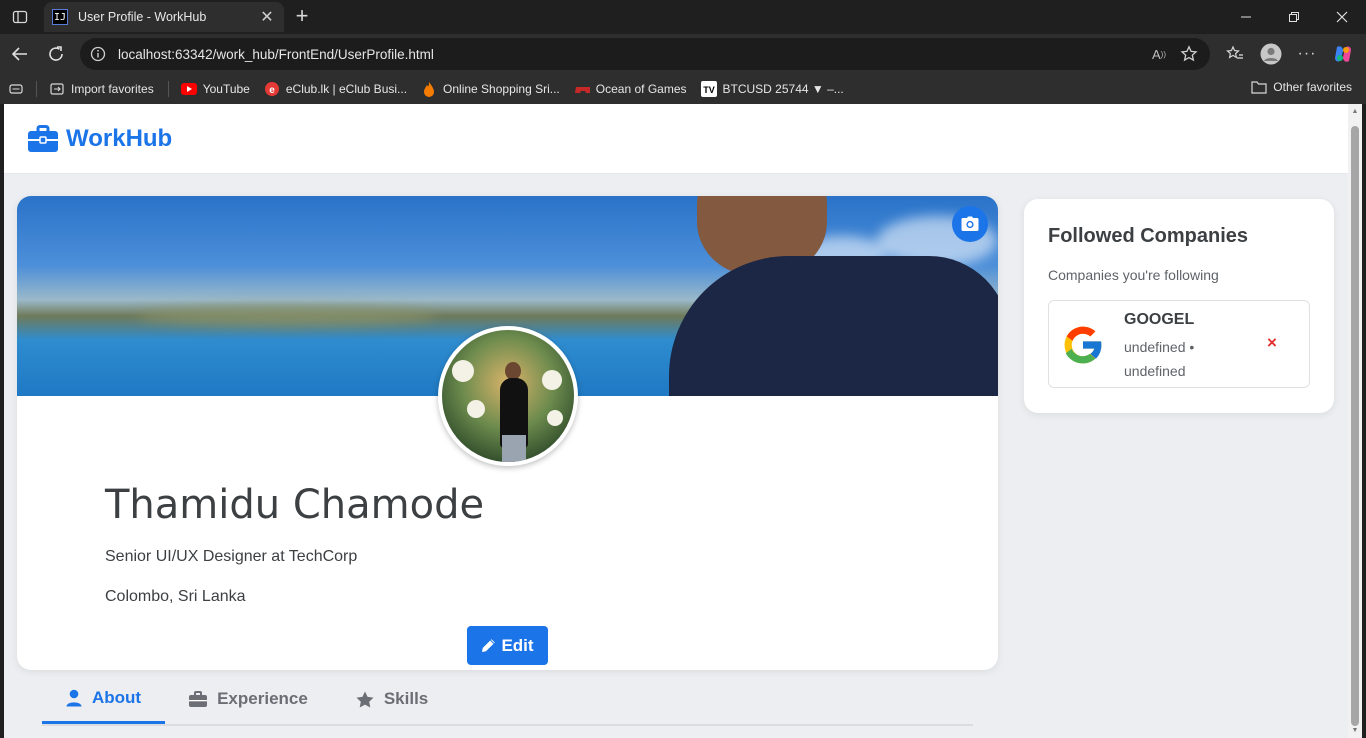 The image size is (1366, 738). I want to click on camera-icon, so click(970, 223).